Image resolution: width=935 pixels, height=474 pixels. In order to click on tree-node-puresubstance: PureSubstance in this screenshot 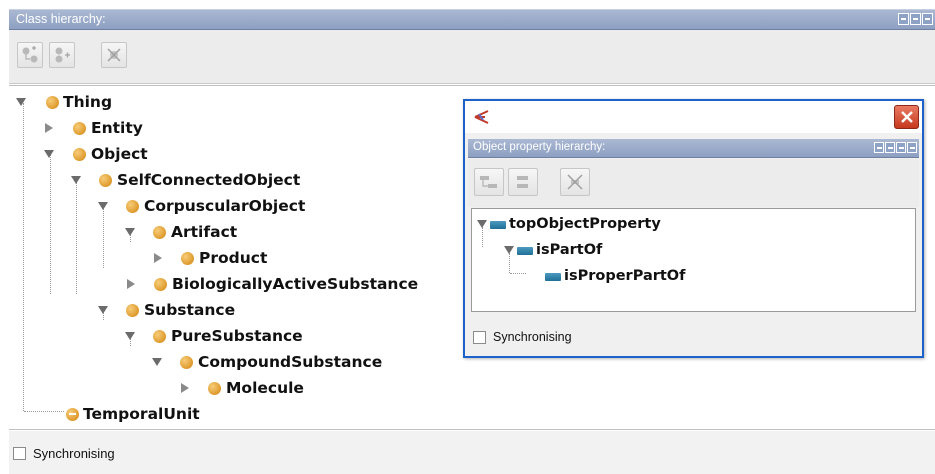, I will do `click(159, 337)`.